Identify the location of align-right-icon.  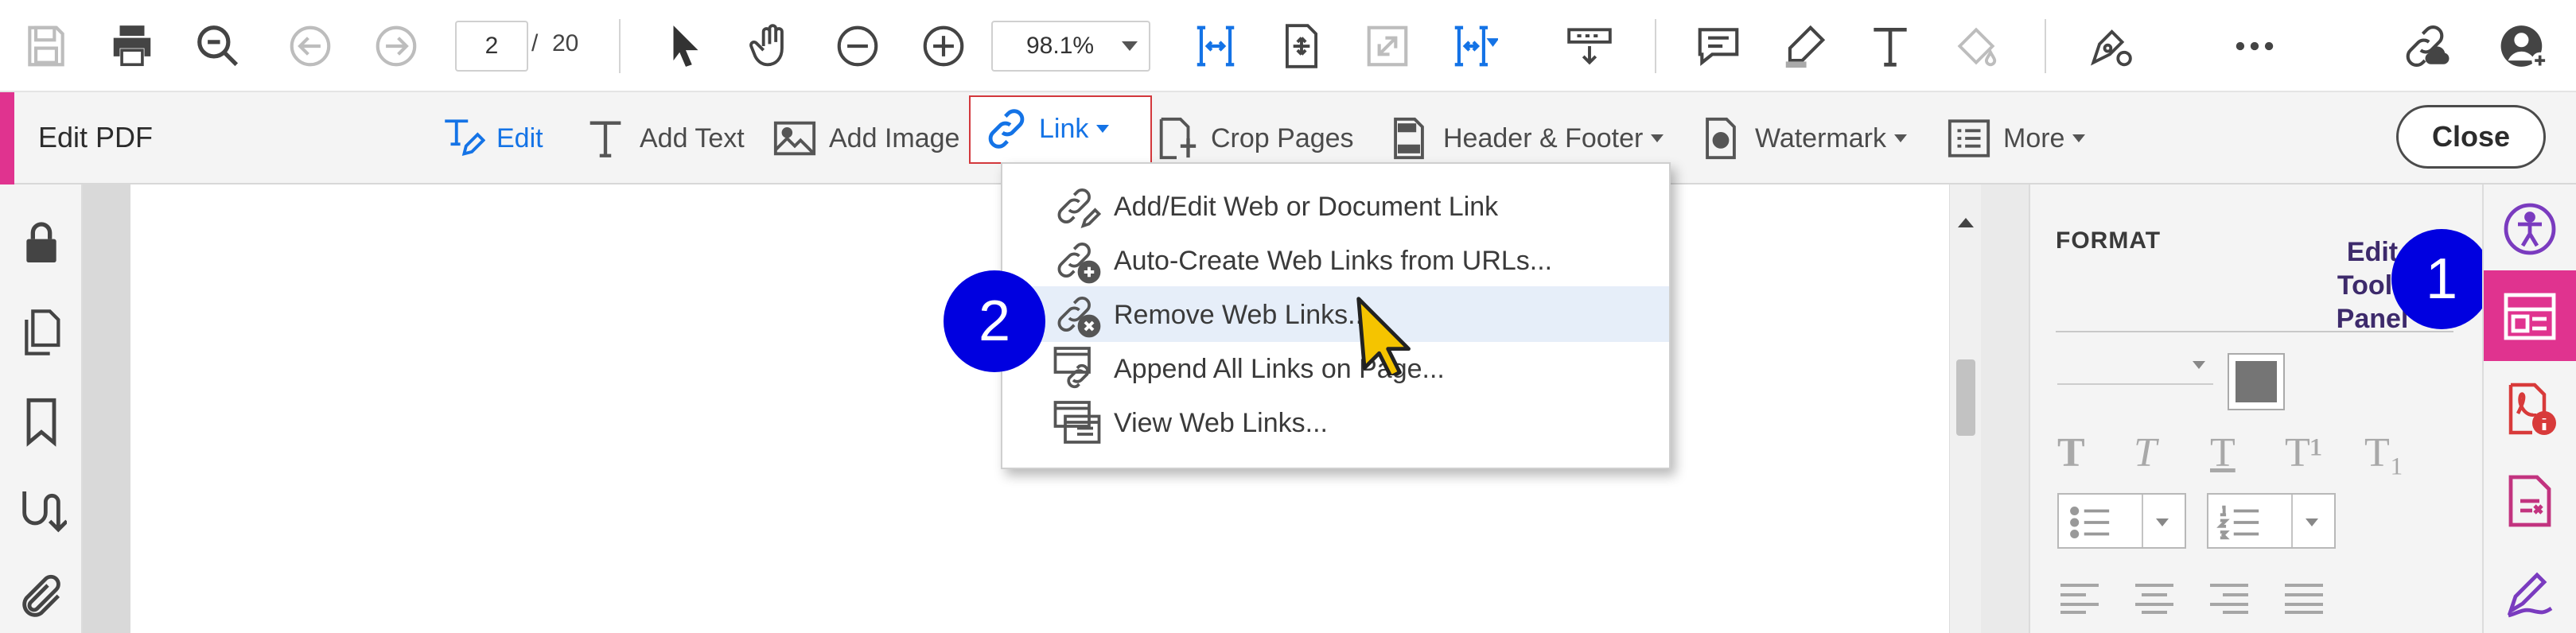
(2229, 598).